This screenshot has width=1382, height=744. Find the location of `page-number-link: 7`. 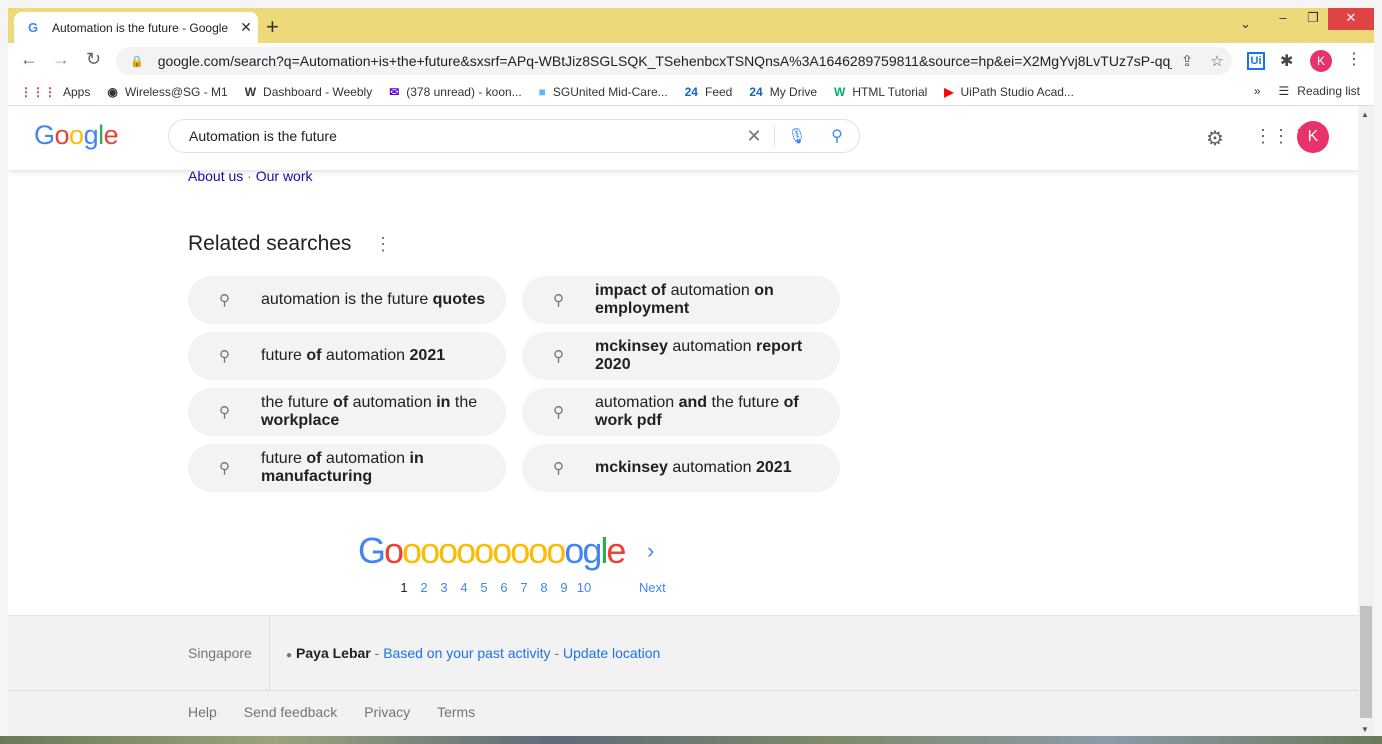

page-number-link: 7 is located at coordinates (524, 587).